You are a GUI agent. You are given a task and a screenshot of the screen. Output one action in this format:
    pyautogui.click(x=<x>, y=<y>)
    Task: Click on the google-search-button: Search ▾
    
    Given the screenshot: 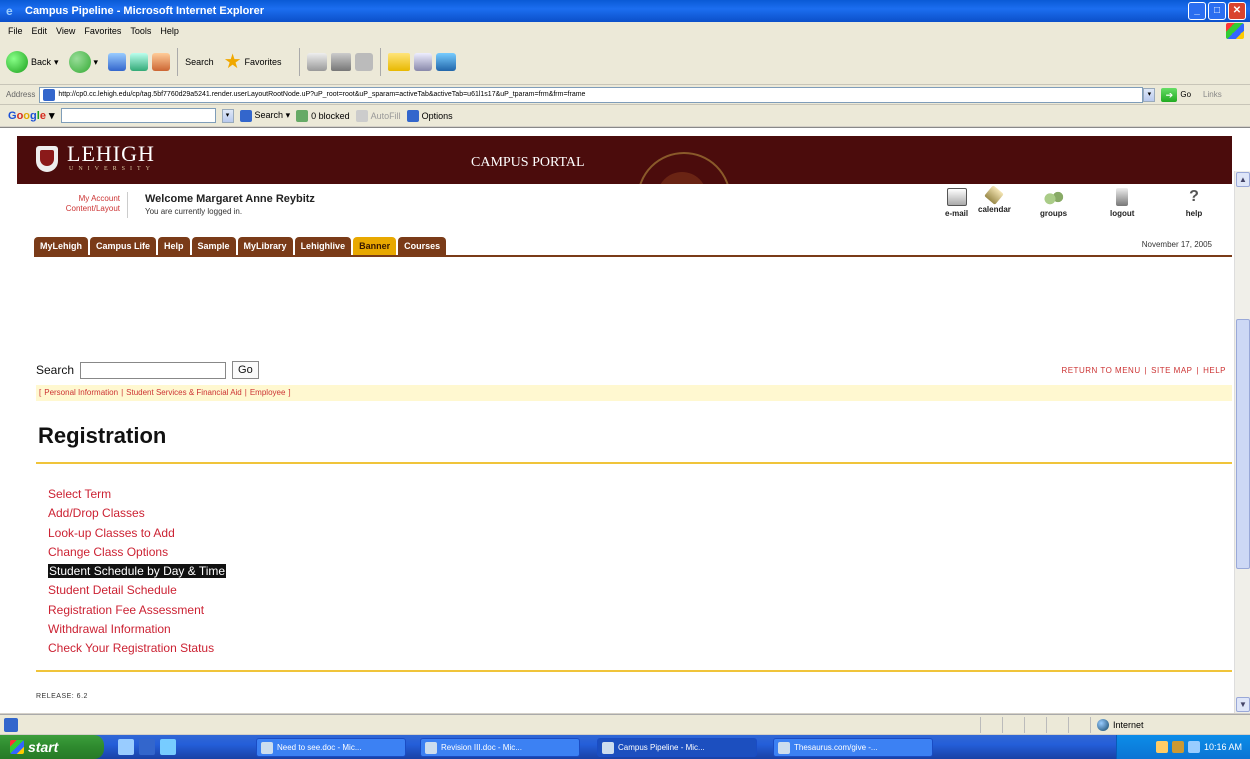 What is the action you would take?
    pyautogui.click(x=264, y=115)
    